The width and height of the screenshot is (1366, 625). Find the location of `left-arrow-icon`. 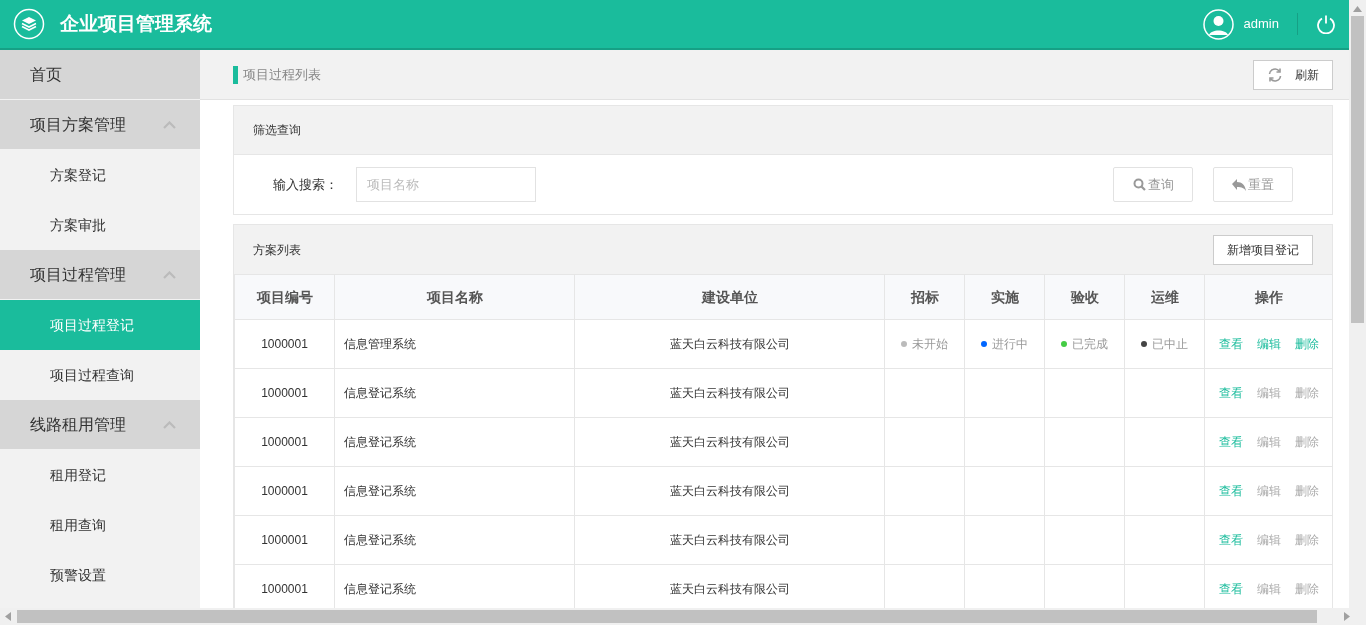

left-arrow-icon is located at coordinates (8, 616).